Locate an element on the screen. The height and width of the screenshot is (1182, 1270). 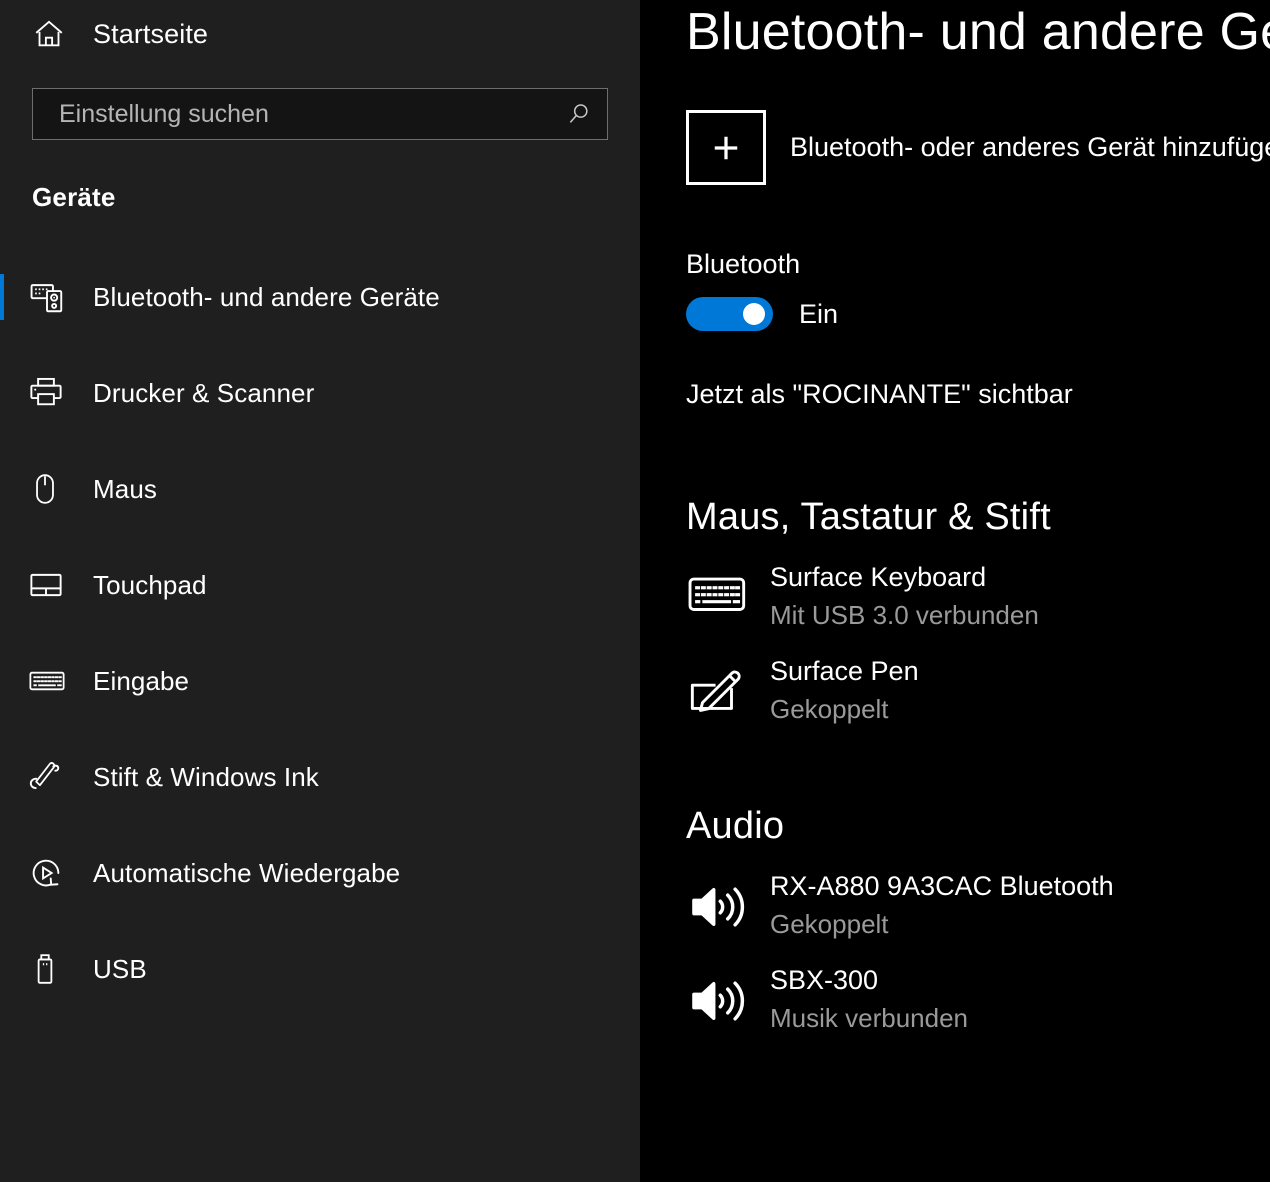
sidebar-item-label: USB is located at coordinates (120, 968).